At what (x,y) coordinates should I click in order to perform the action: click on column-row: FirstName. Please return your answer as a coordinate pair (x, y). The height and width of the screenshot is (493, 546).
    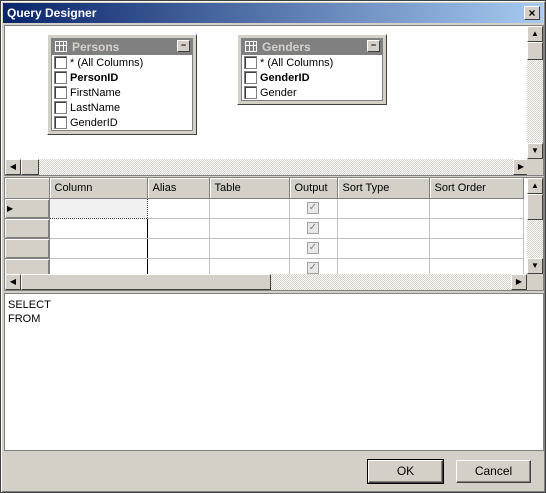
    Looking at the image, I should click on (122, 92).